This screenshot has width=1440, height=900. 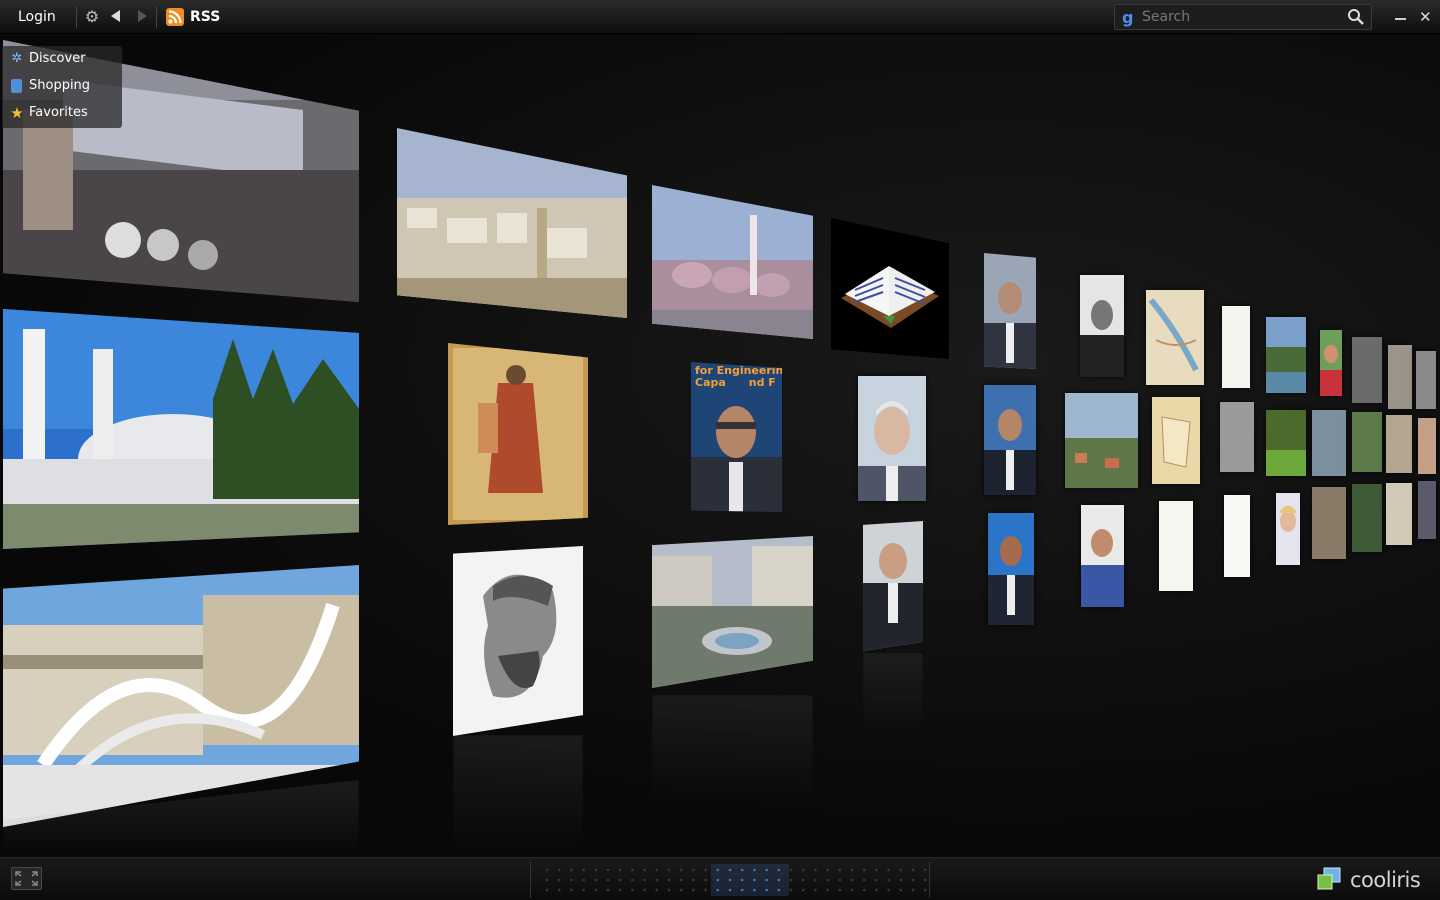 I want to click on sidebar-item-shopping: Shopping, so click(x=64, y=87).